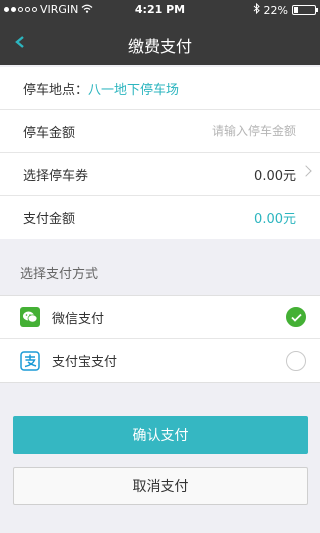  What do you see at coordinates (134, 90) in the screenshot?
I see `parking-location-value: 八一地下停车场` at bounding box center [134, 90].